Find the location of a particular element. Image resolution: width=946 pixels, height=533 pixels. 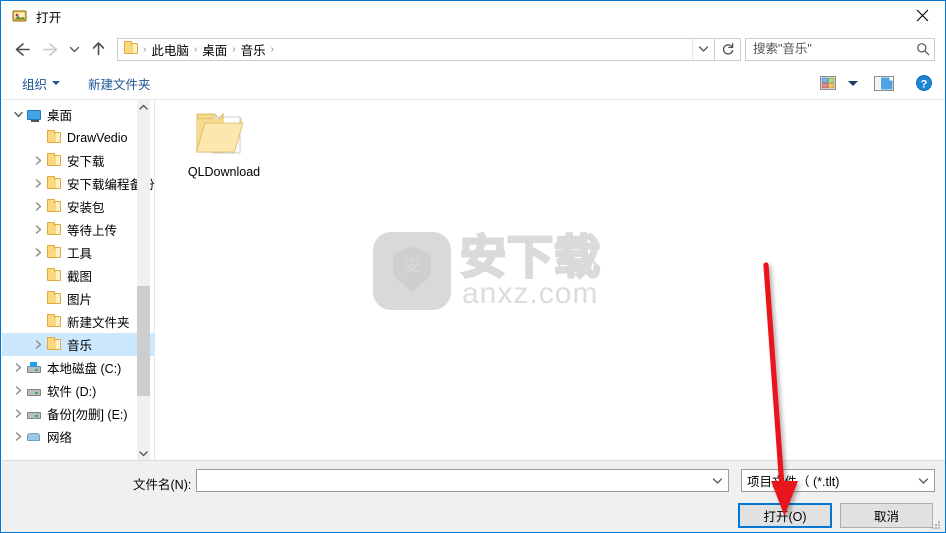

filetype-value: 项目文件（ (*.tlt) is located at coordinates (793, 482).